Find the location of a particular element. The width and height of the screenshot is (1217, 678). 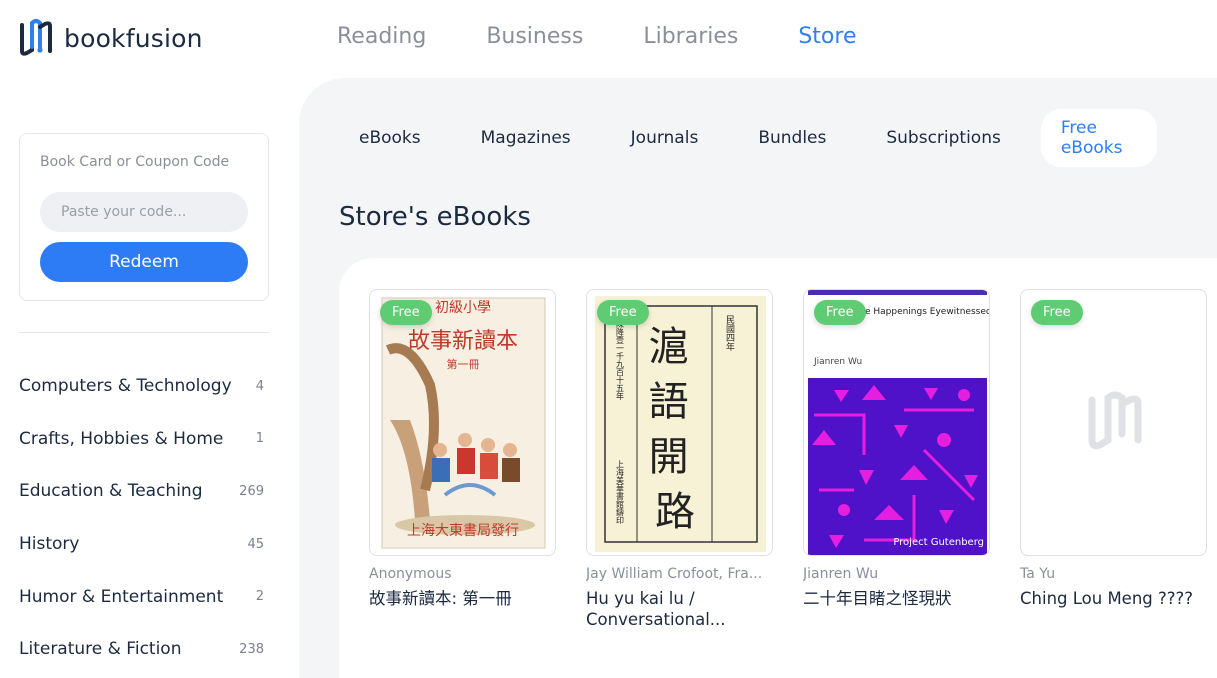

section-title: Store's eBooks is located at coordinates (435, 217).